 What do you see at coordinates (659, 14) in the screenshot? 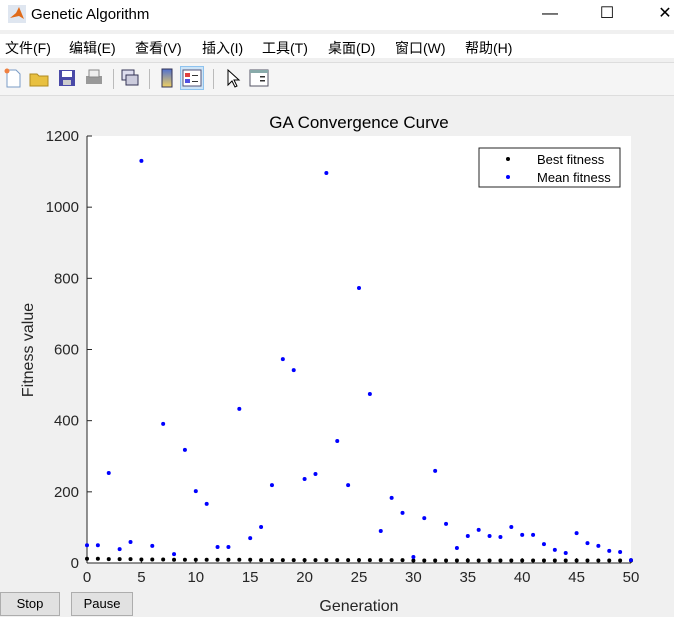
I see `close-button: ✕` at bounding box center [659, 14].